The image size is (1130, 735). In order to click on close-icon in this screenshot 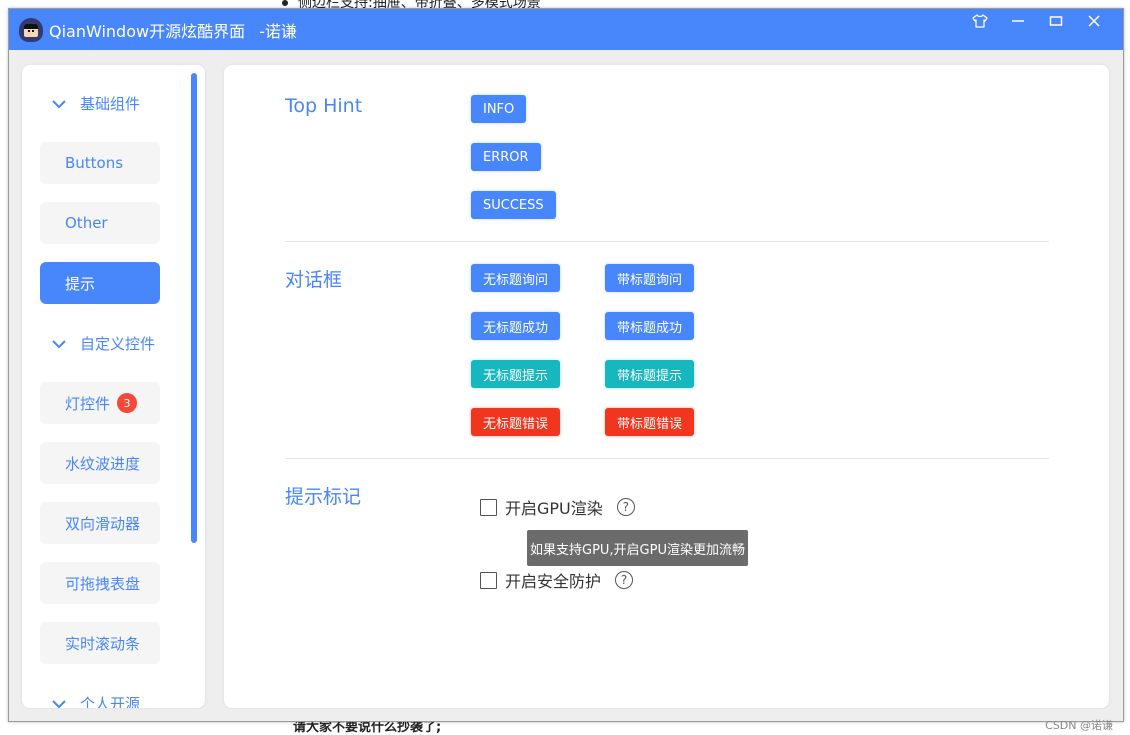, I will do `click(1094, 21)`.